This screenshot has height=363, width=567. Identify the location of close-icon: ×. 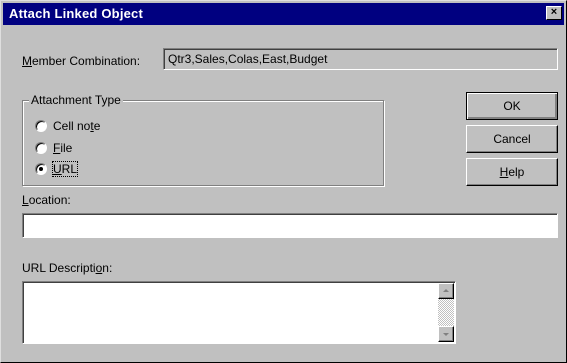
(554, 12).